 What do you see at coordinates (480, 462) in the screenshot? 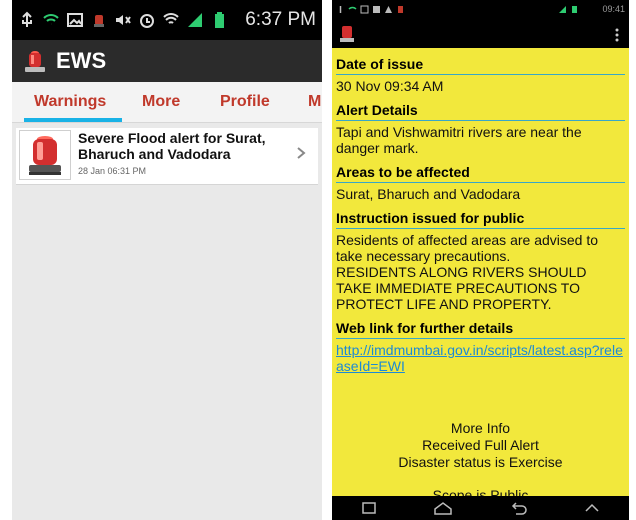
I see `disaster-status: Disaster status is Exercise` at bounding box center [480, 462].